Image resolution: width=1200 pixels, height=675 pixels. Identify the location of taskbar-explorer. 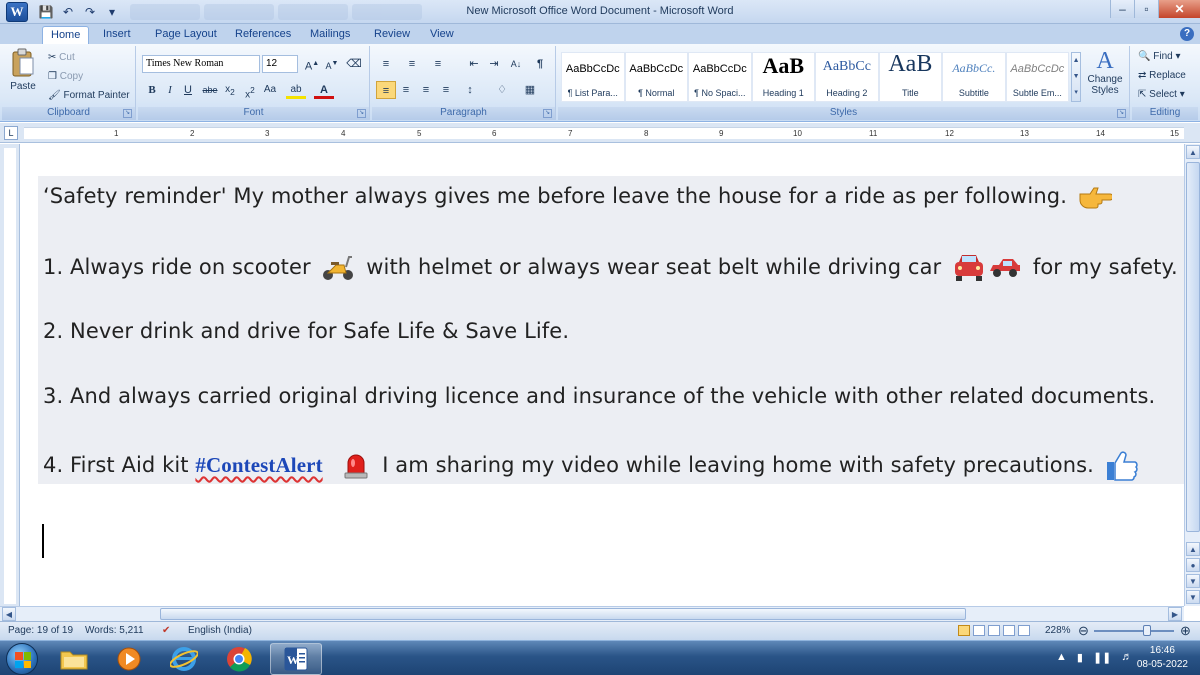
(74, 659).